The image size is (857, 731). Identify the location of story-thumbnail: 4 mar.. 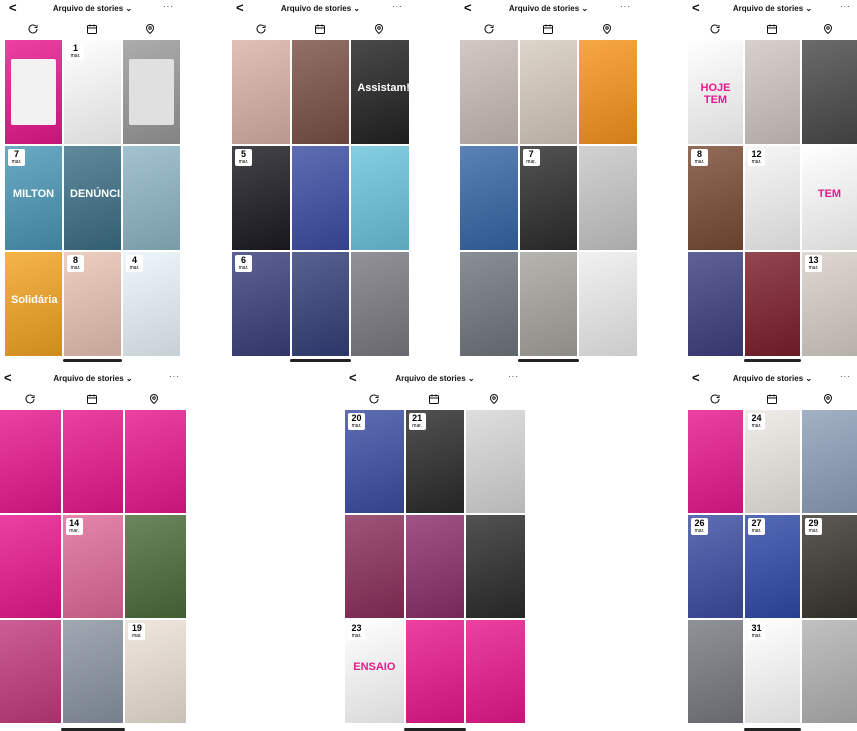
(151, 304).